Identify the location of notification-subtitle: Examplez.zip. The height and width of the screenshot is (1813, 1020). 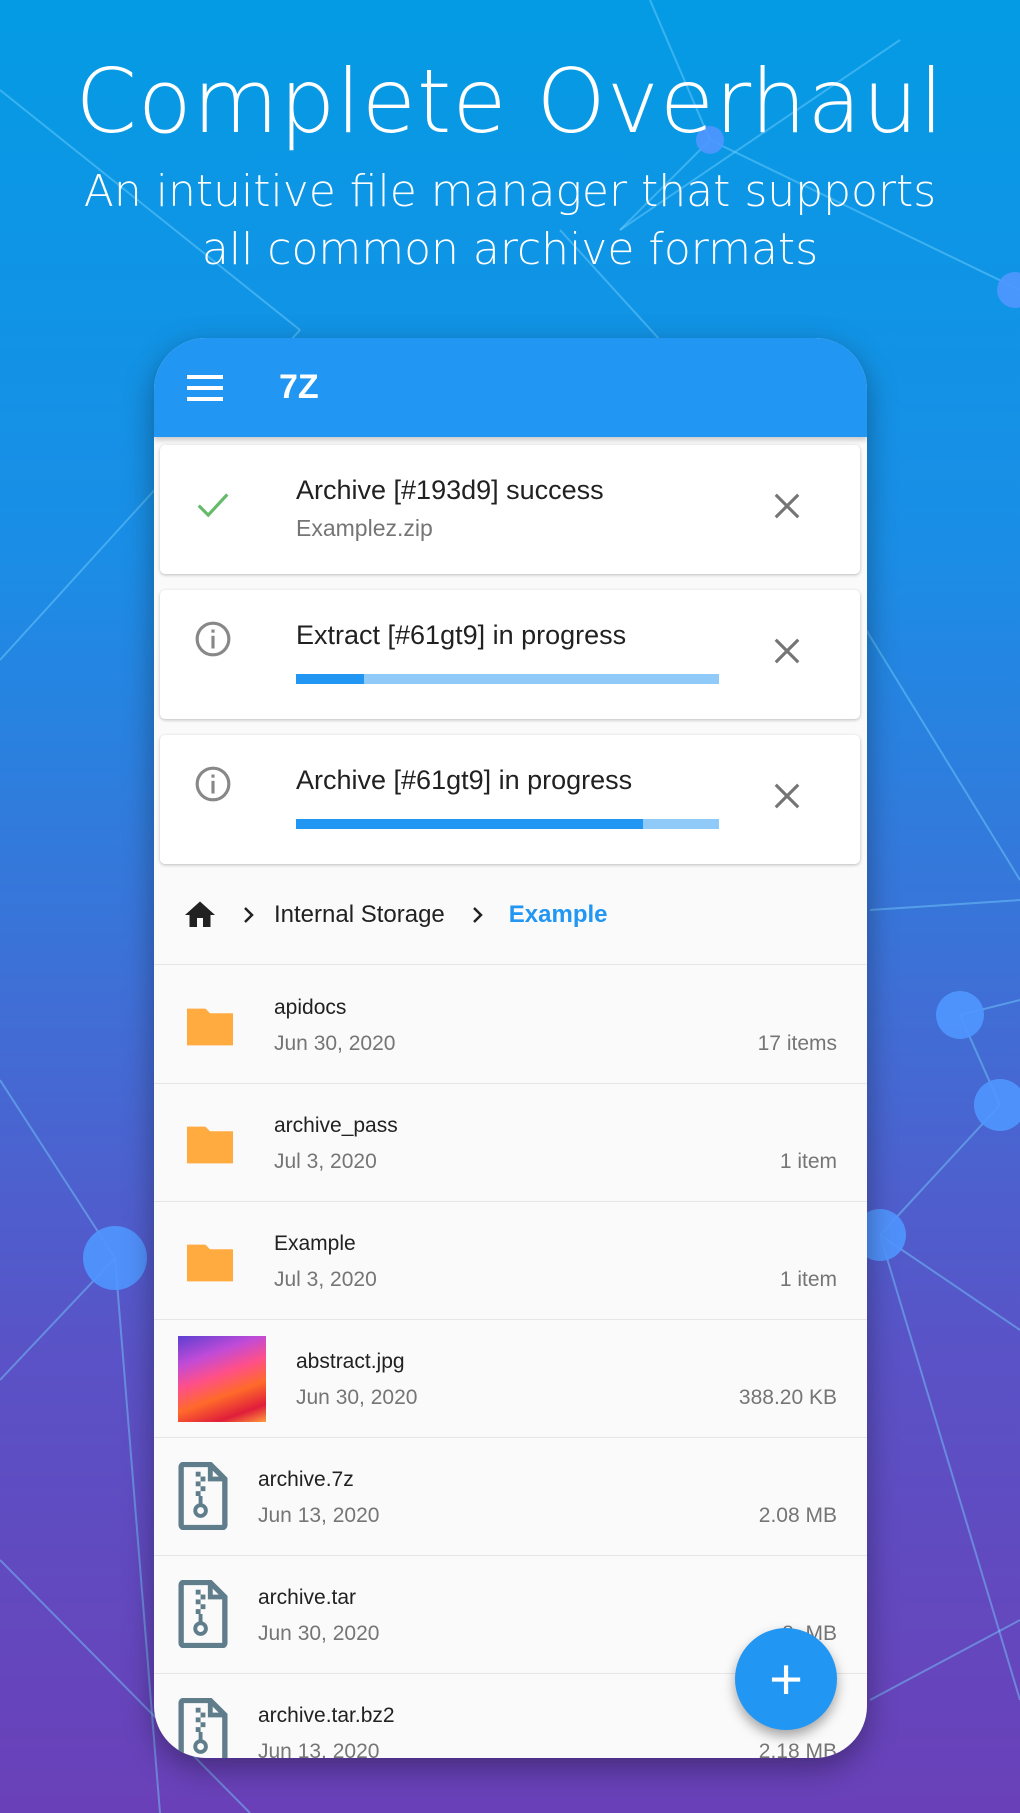
(364, 528).